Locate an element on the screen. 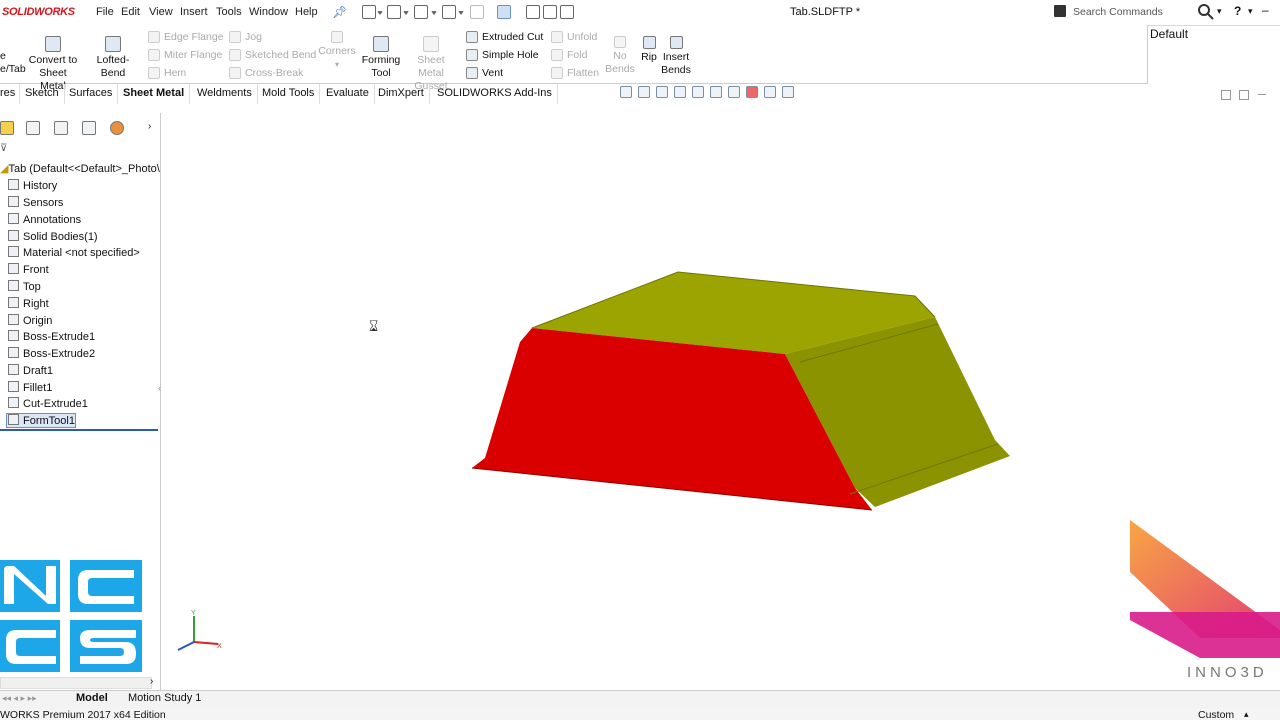  search-dropdown-icon: ▾ is located at coordinates (1219, 11).